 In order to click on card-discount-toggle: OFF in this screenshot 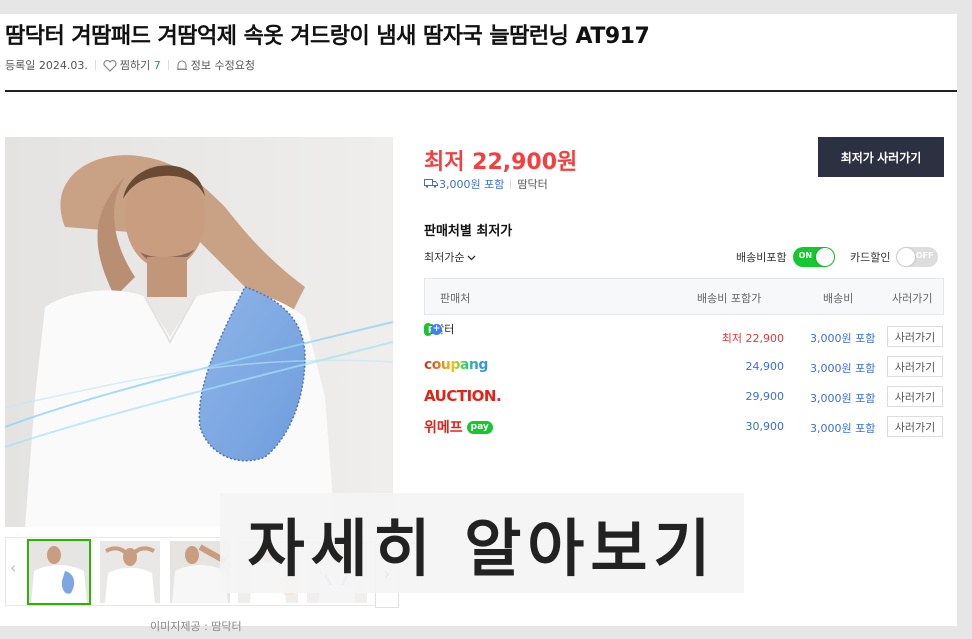, I will do `click(917, 257)`.